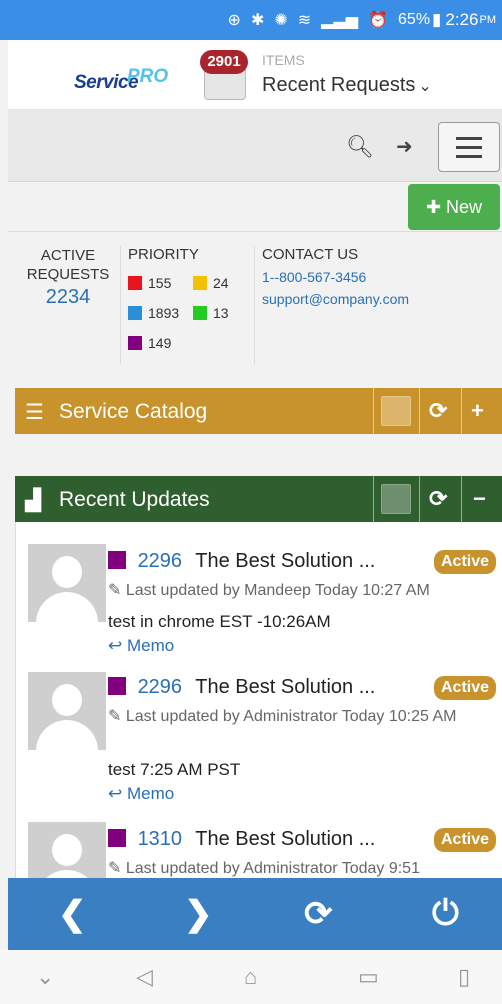 The height and width of the screenshot is (1004, 502). What do you see at coordinates (488, 20) in the screenshot?
I see `clock-ampm: PM` at bounding box center [488, 20].